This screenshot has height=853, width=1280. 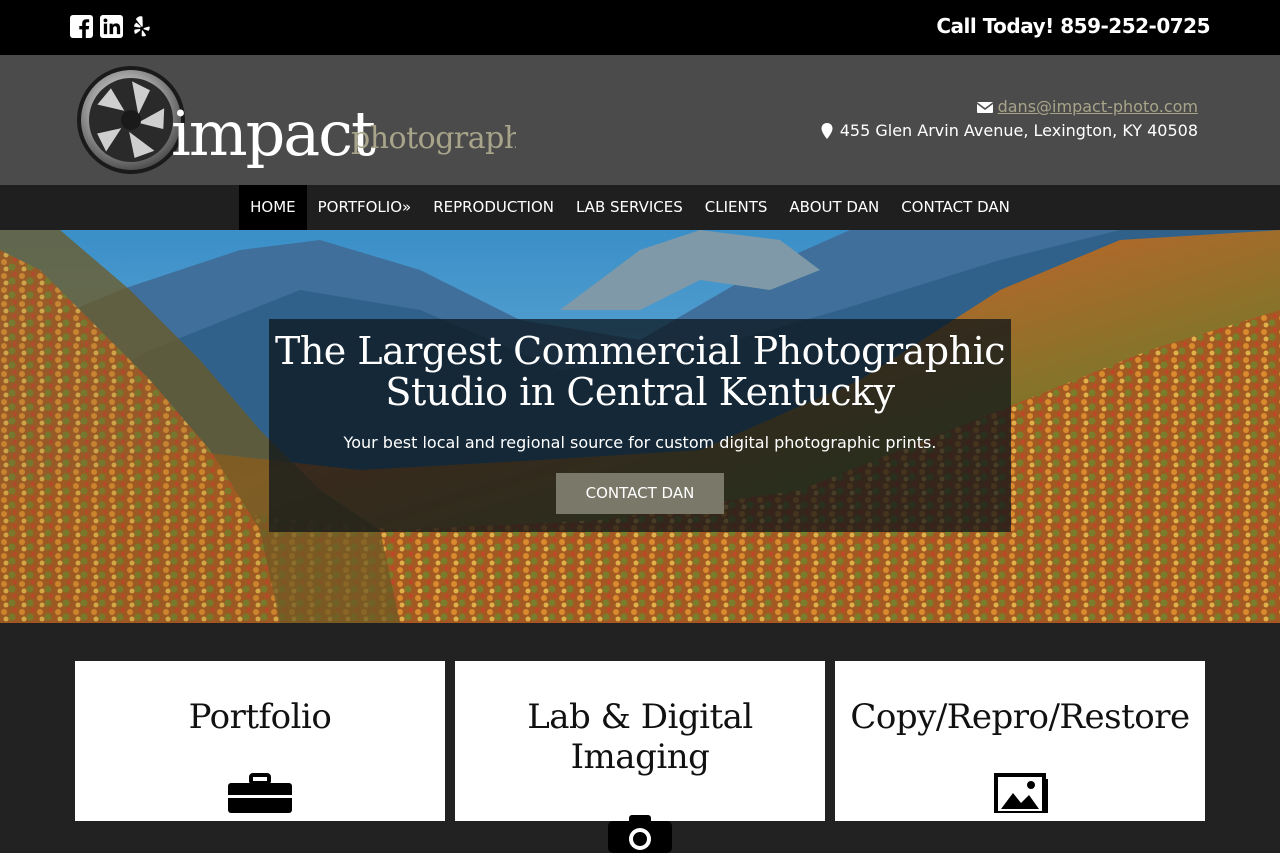 I want to click on email-link: dans@impact-photo.com, so click(x=1098, y=107).